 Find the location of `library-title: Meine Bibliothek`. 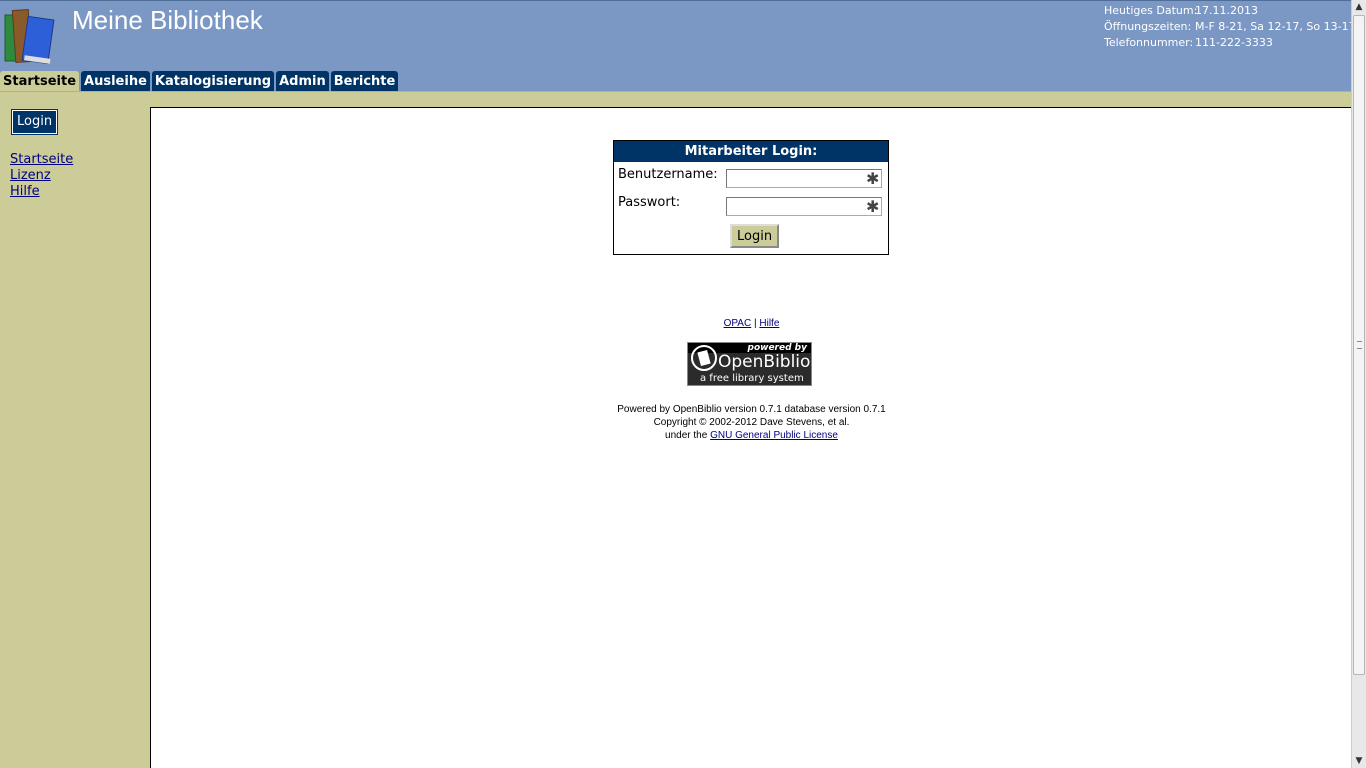

library-title: Meine Bibliothek is located at coordinates (167, 20).